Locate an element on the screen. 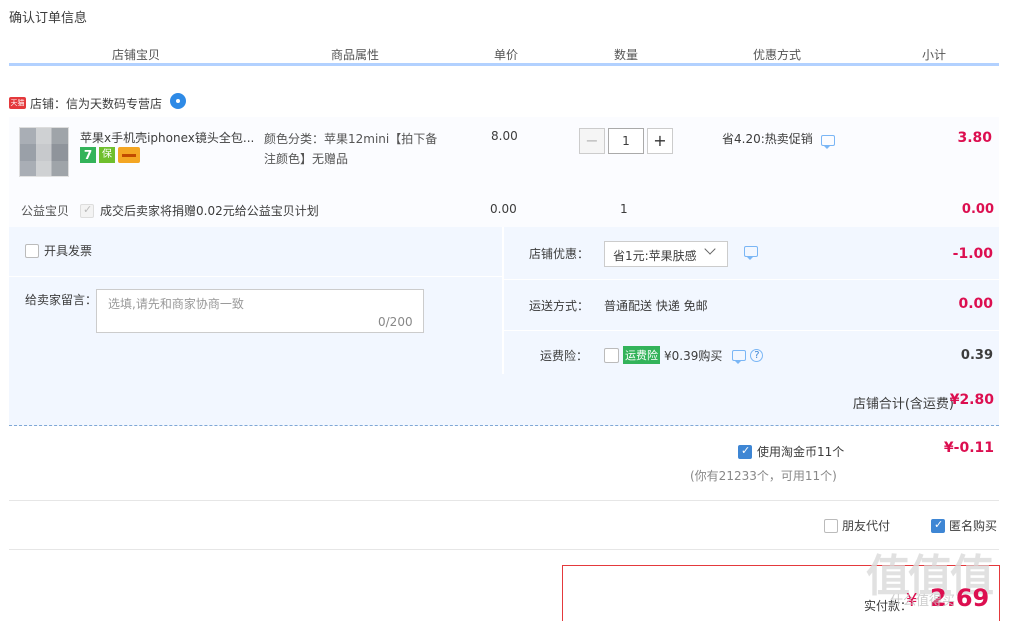 The image size is (1016, 621). product-attributes: 颜色分类：苹果12mini【拍下备 注颜色】无赠品 is located at coordinates (359, 149).